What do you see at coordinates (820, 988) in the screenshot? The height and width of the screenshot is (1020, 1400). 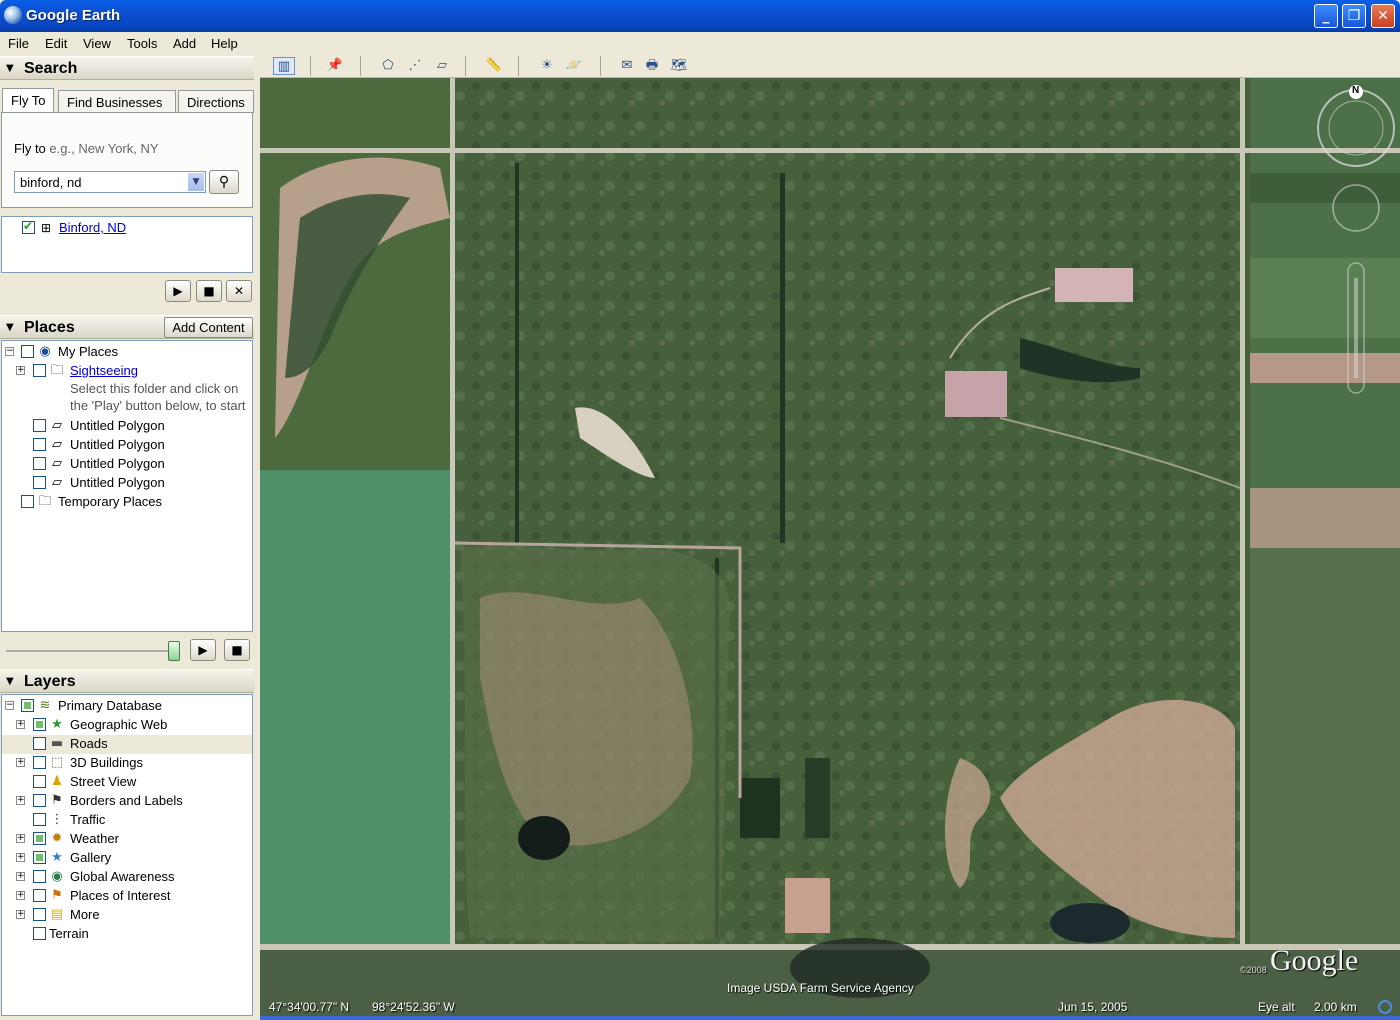 I see `imagery-attribution: Image USDA Farm Service Agency` at bounding box center [820, 988].